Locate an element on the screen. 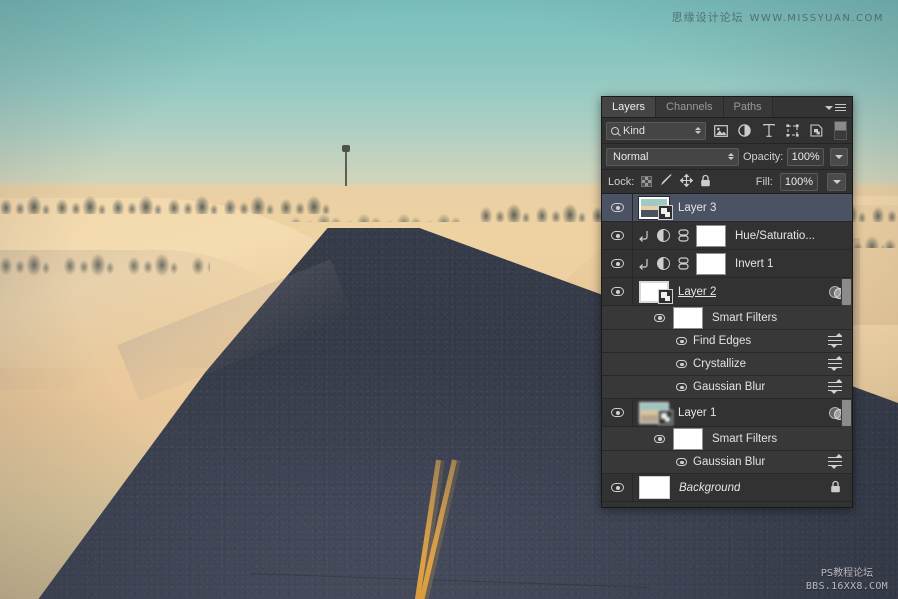 The width and height of the screenshot is (898, 599). shape-layer-filter-icon is located at coordinates (792, 130).